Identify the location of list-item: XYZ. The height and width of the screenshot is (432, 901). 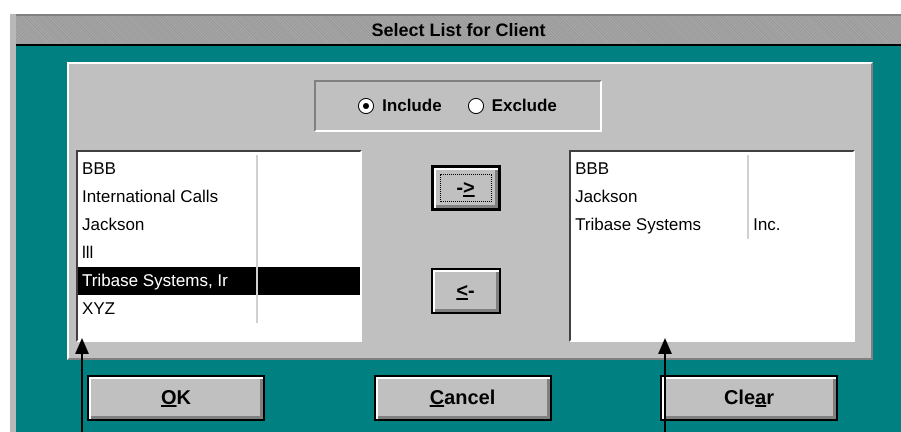
(219, 309).